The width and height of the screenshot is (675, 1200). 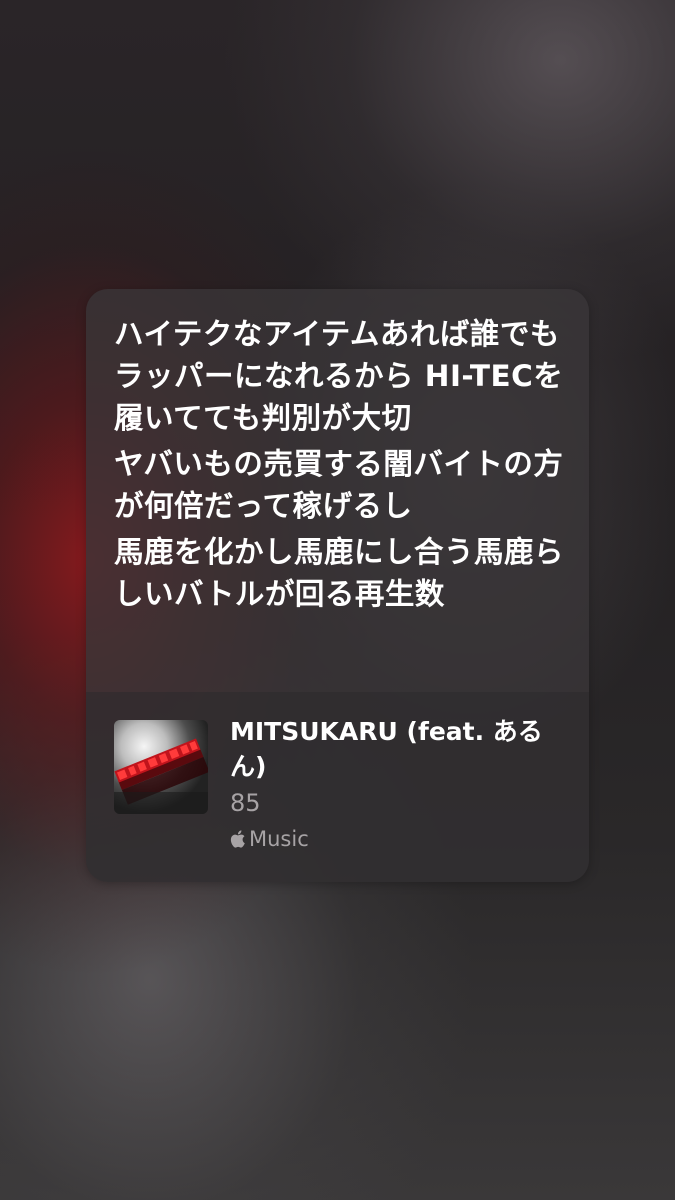 I want to click on lyric-line: 馬鹿を化かし馬鹿にし合う馬鹿らしいバトルが回る再生数, so click(x=339, y=573).